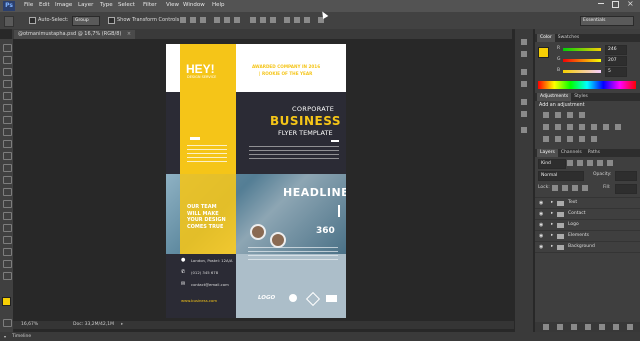 Image resolution: width=640 pixels, height=341 pixels. What do you see at coordinates (129, 34) in the screenshot?
I see `tab-close-icon: ×` at bounding box center [129, 34].